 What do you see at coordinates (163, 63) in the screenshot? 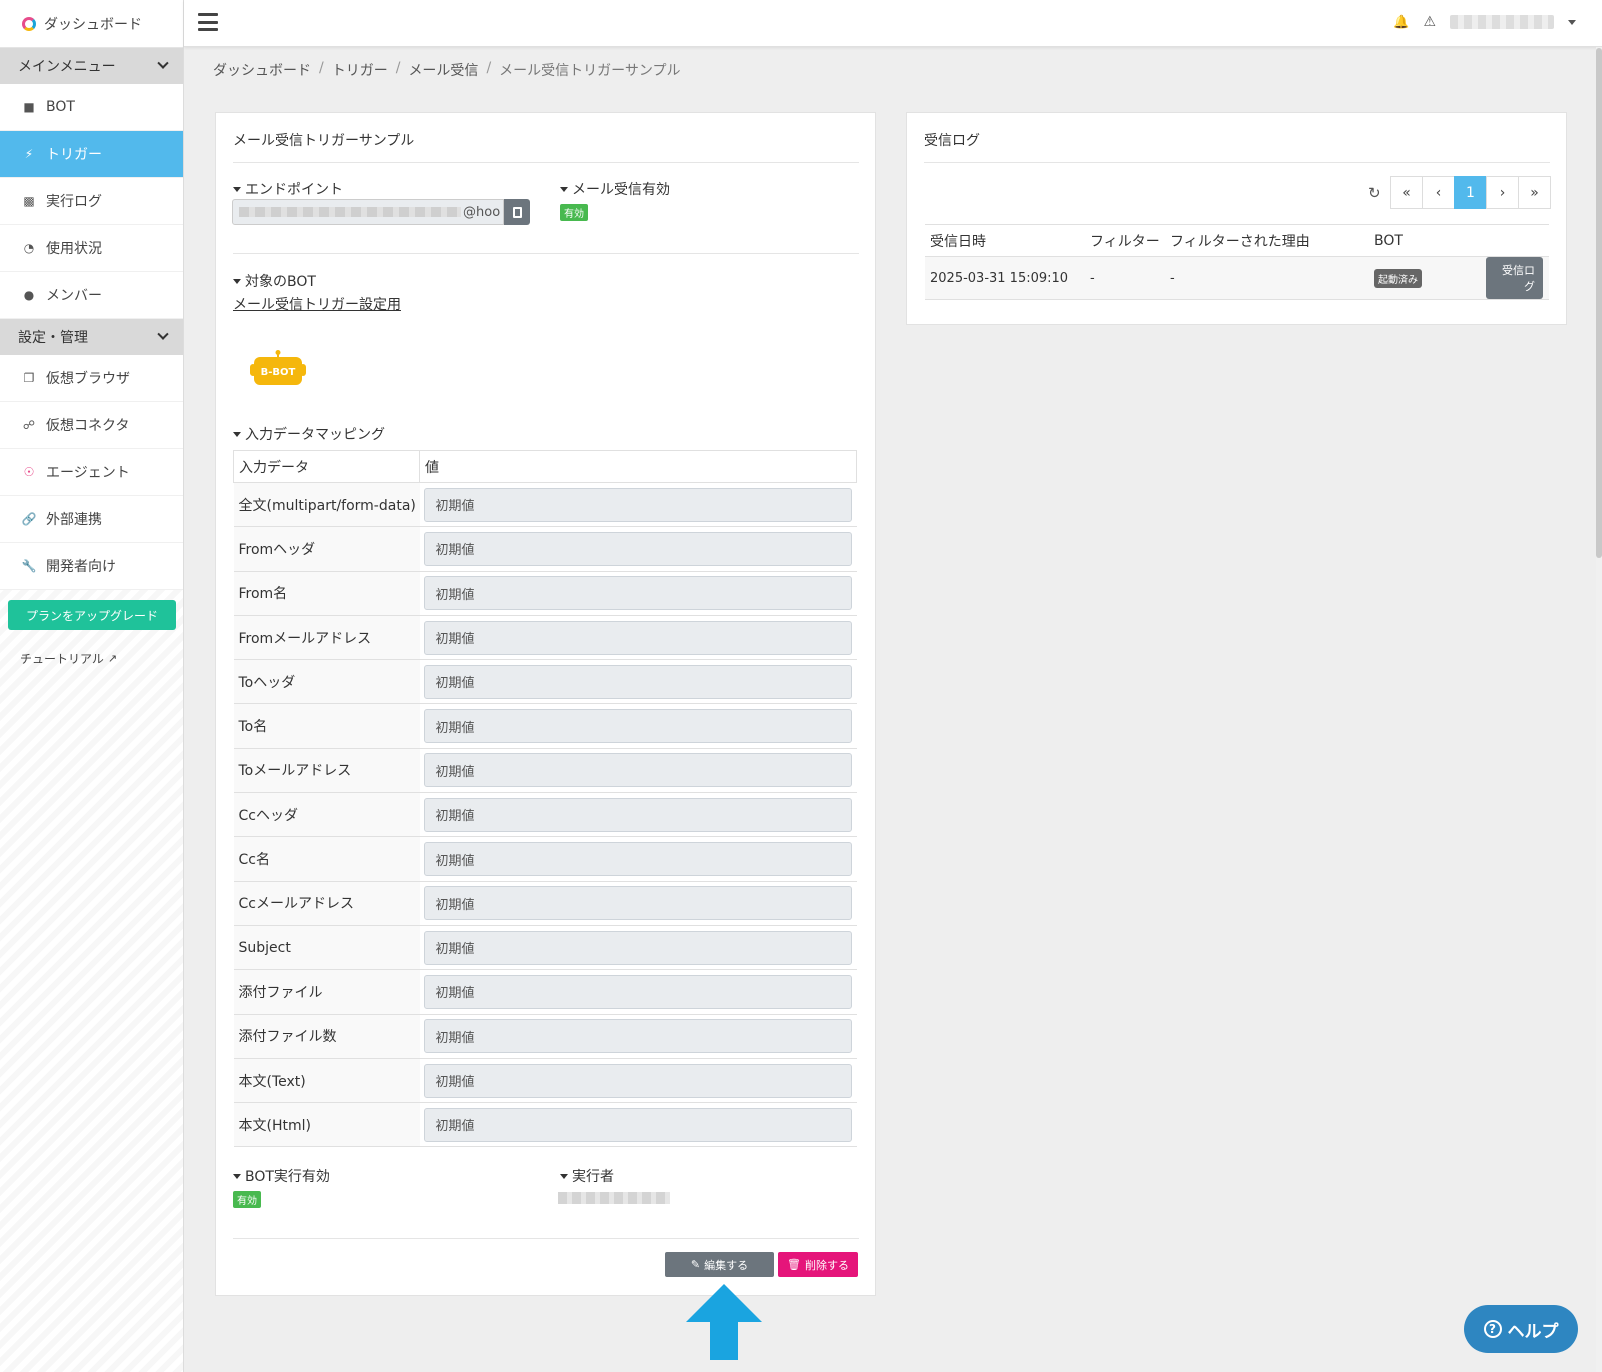
I see `chevron-down-icon` at bounding box center [163, 63].